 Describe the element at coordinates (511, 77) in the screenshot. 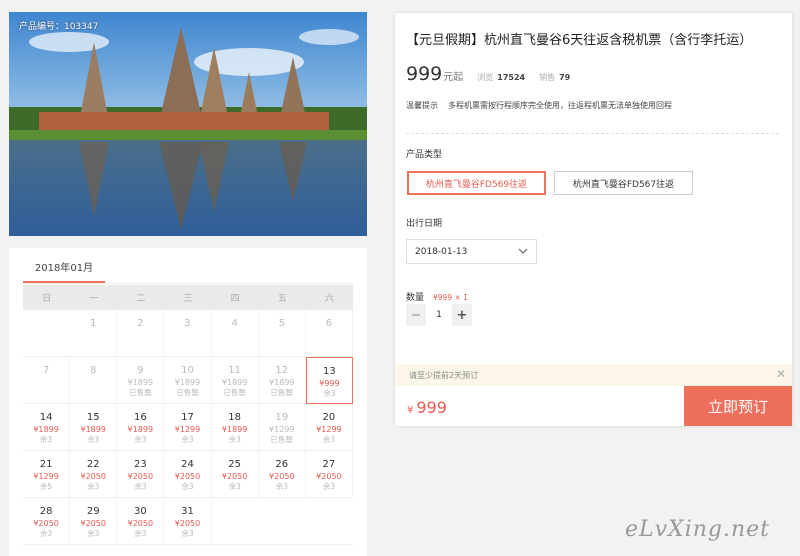

I see `views-count: 17524` at that location.